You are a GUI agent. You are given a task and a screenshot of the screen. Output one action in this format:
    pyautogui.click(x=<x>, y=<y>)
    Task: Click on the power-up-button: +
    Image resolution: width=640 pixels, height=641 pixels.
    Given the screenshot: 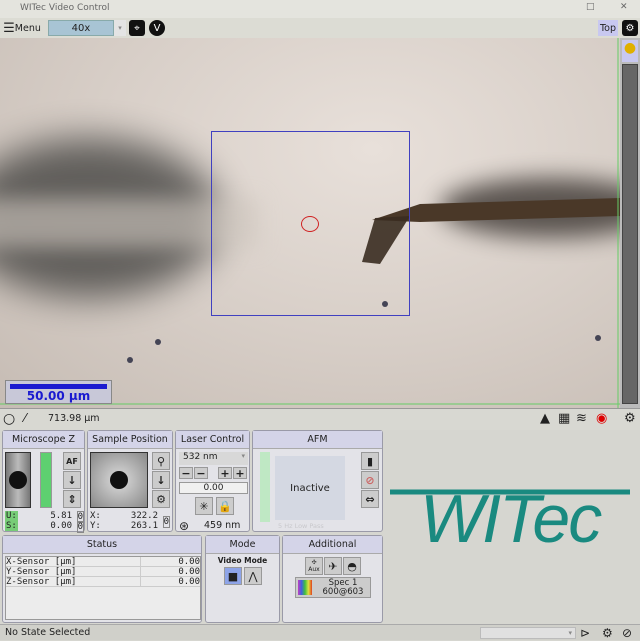 What is the action you would take?
    pyautogui.click(x=225, y=473)
    